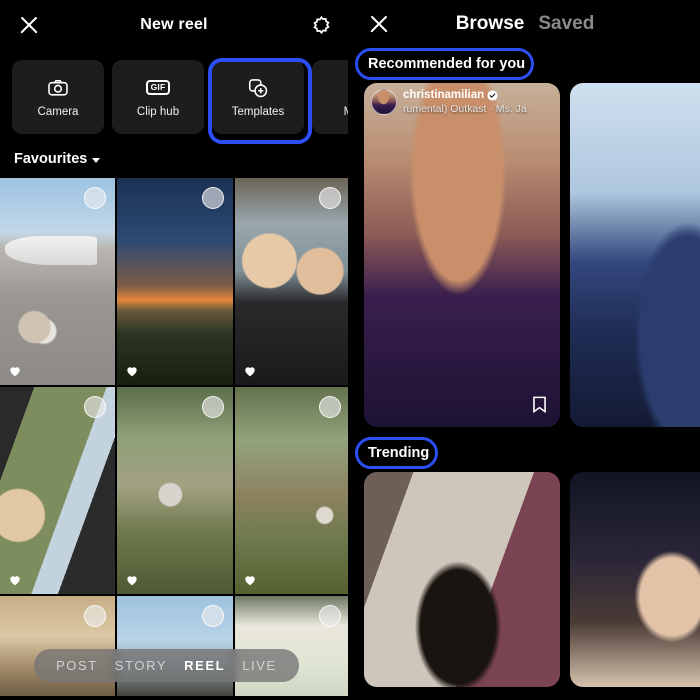 This screenshot has width=700, height=700. What do you see at coordinates (384, 102) in the screenshot?
I see `avatar` at bounding box center [384, 102].